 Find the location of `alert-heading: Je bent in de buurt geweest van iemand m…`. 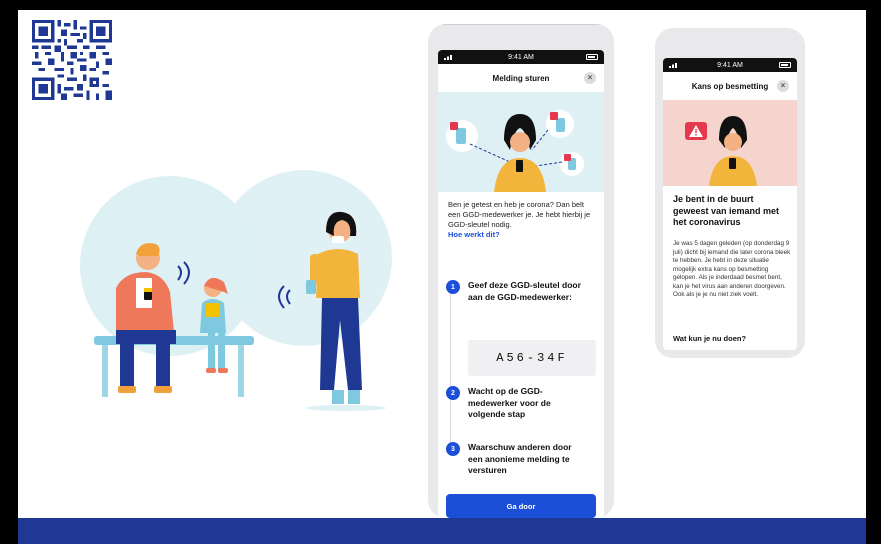

alert-heading: Je bent in de buurt geweest van iemand m… is located at coordinates (726, 210).